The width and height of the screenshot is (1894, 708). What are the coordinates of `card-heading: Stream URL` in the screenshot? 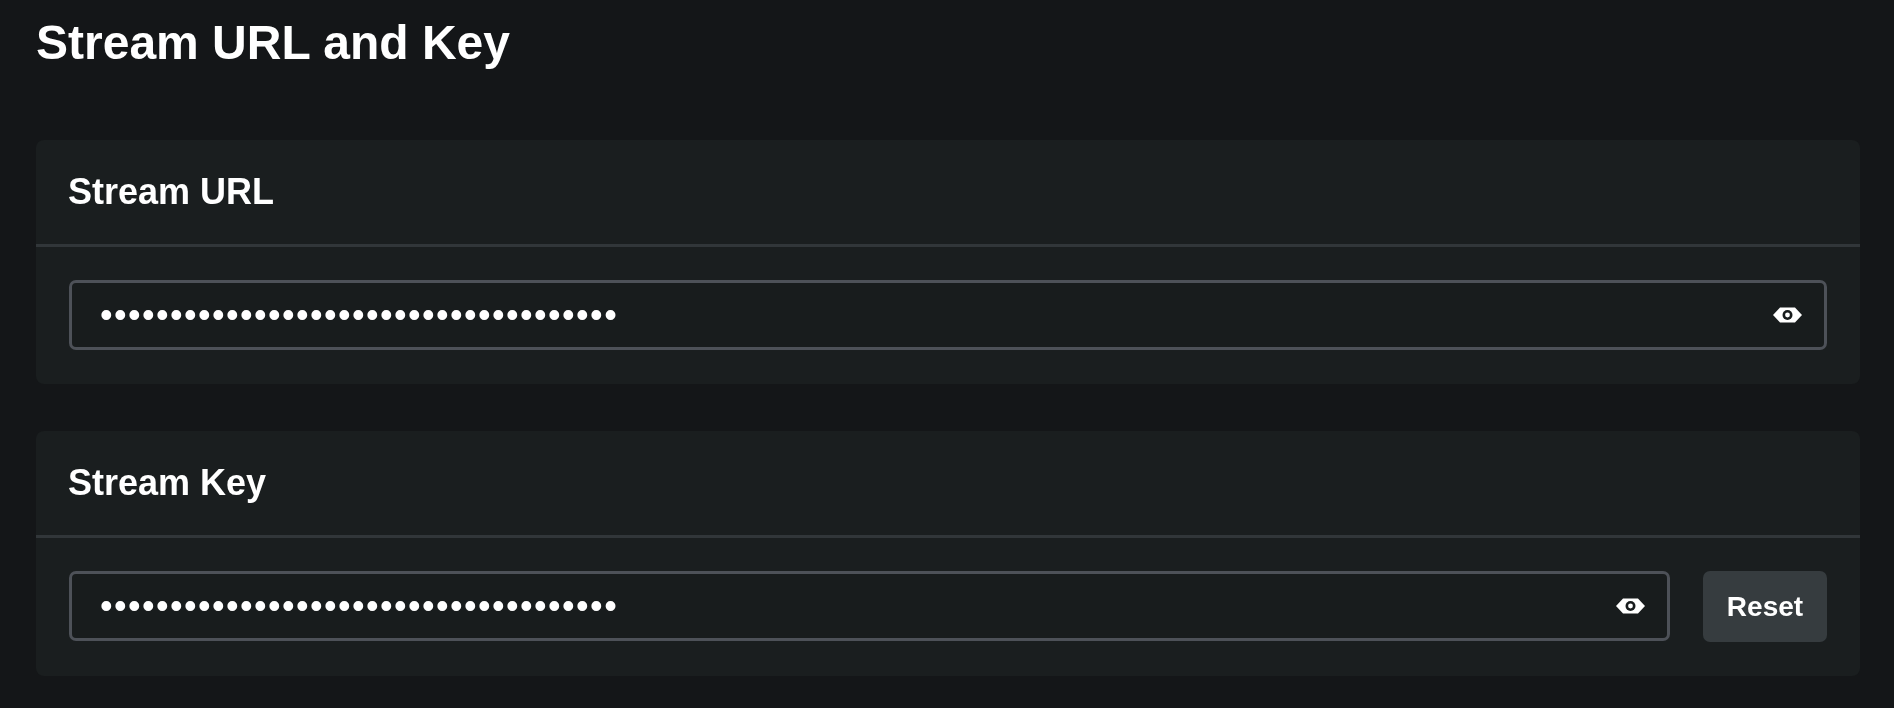 It's located at (171, 192).